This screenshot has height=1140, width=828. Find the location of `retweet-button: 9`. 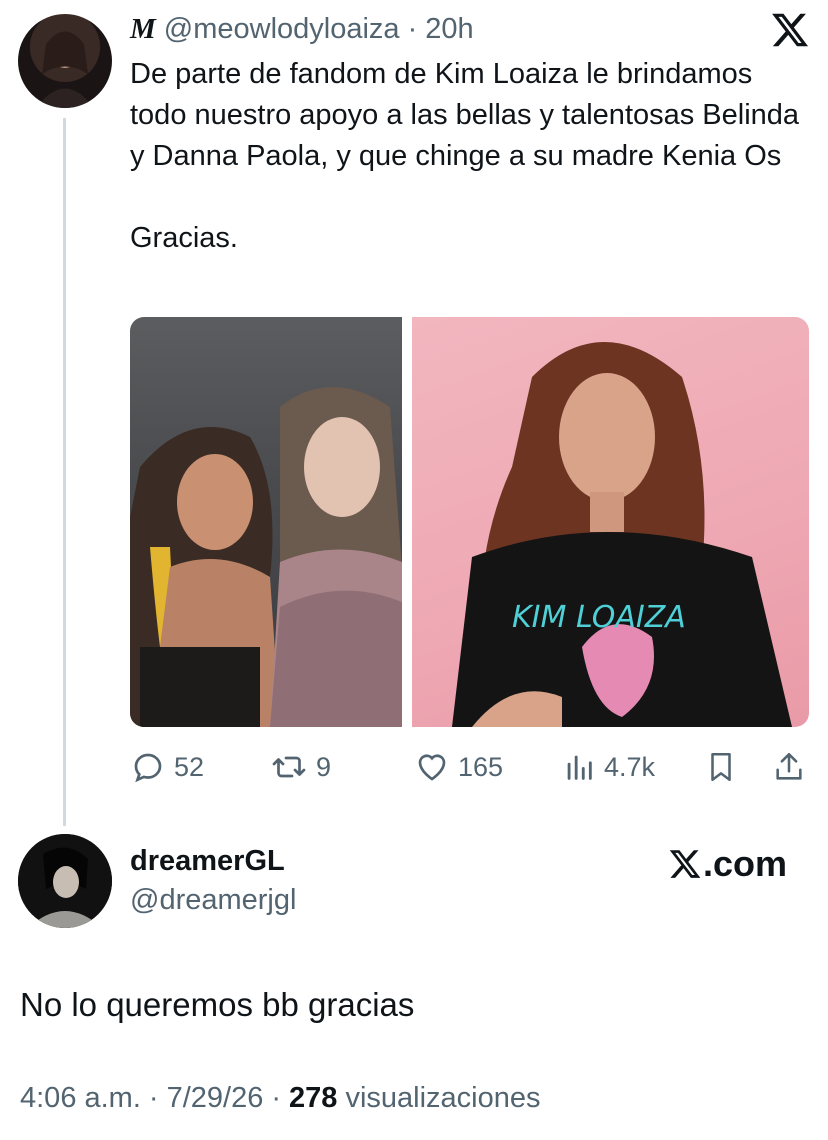

retweet-button: 9 is located at coordinates (300, 767).